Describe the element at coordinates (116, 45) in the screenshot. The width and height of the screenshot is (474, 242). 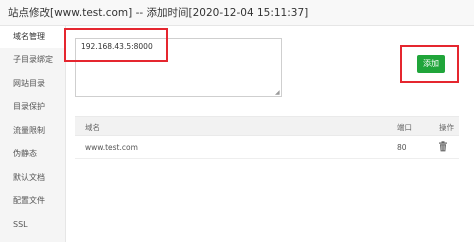
I see `annotation-highlight-domain` at that location.